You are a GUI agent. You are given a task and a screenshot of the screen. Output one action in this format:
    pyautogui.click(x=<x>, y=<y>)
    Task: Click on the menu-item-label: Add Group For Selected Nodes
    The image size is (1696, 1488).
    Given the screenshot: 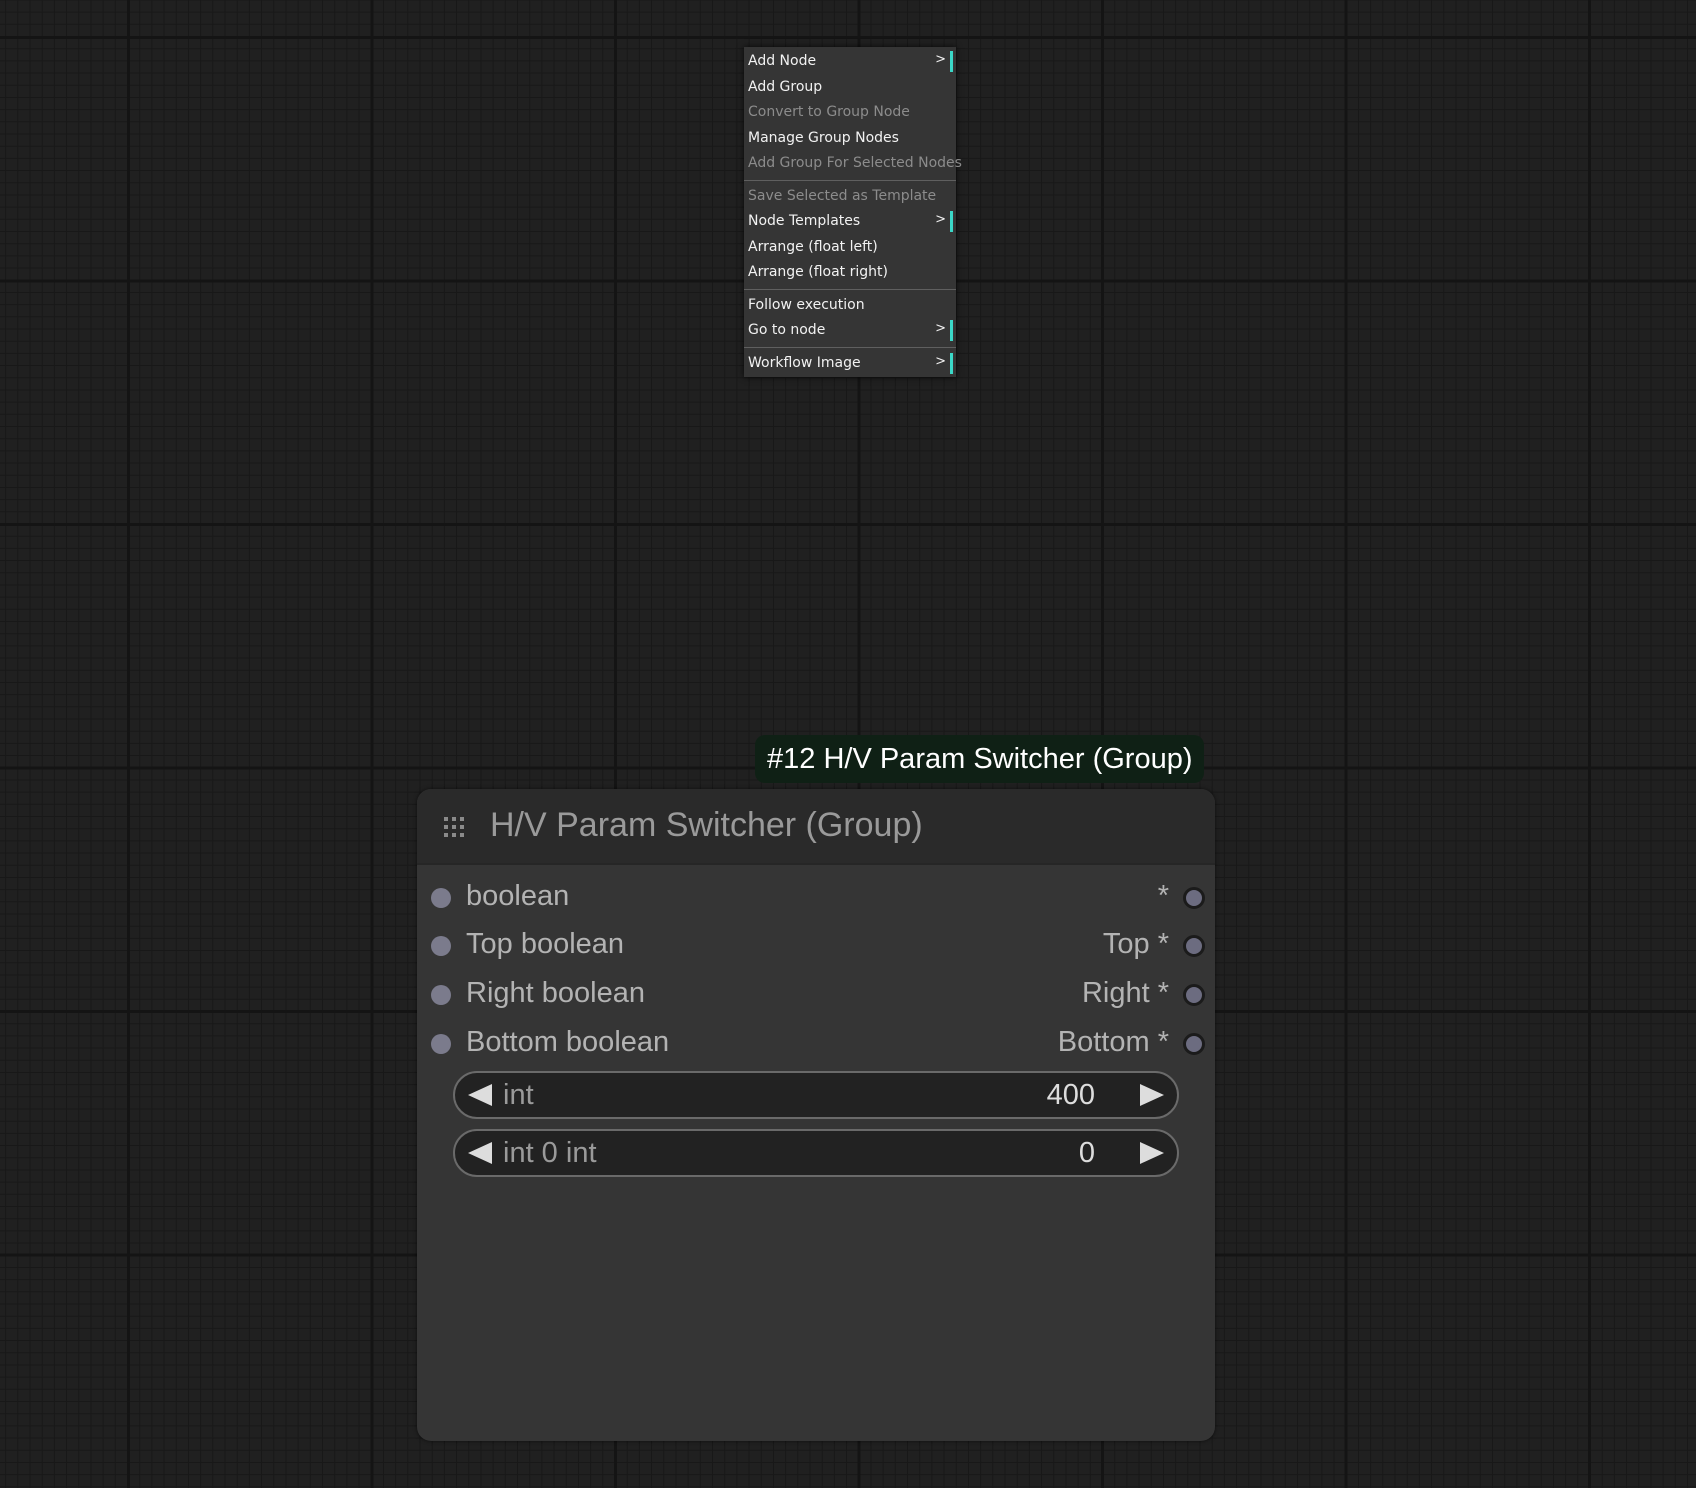 What is the action you would take?
    pyautogui.click(x=855, y=163)
    